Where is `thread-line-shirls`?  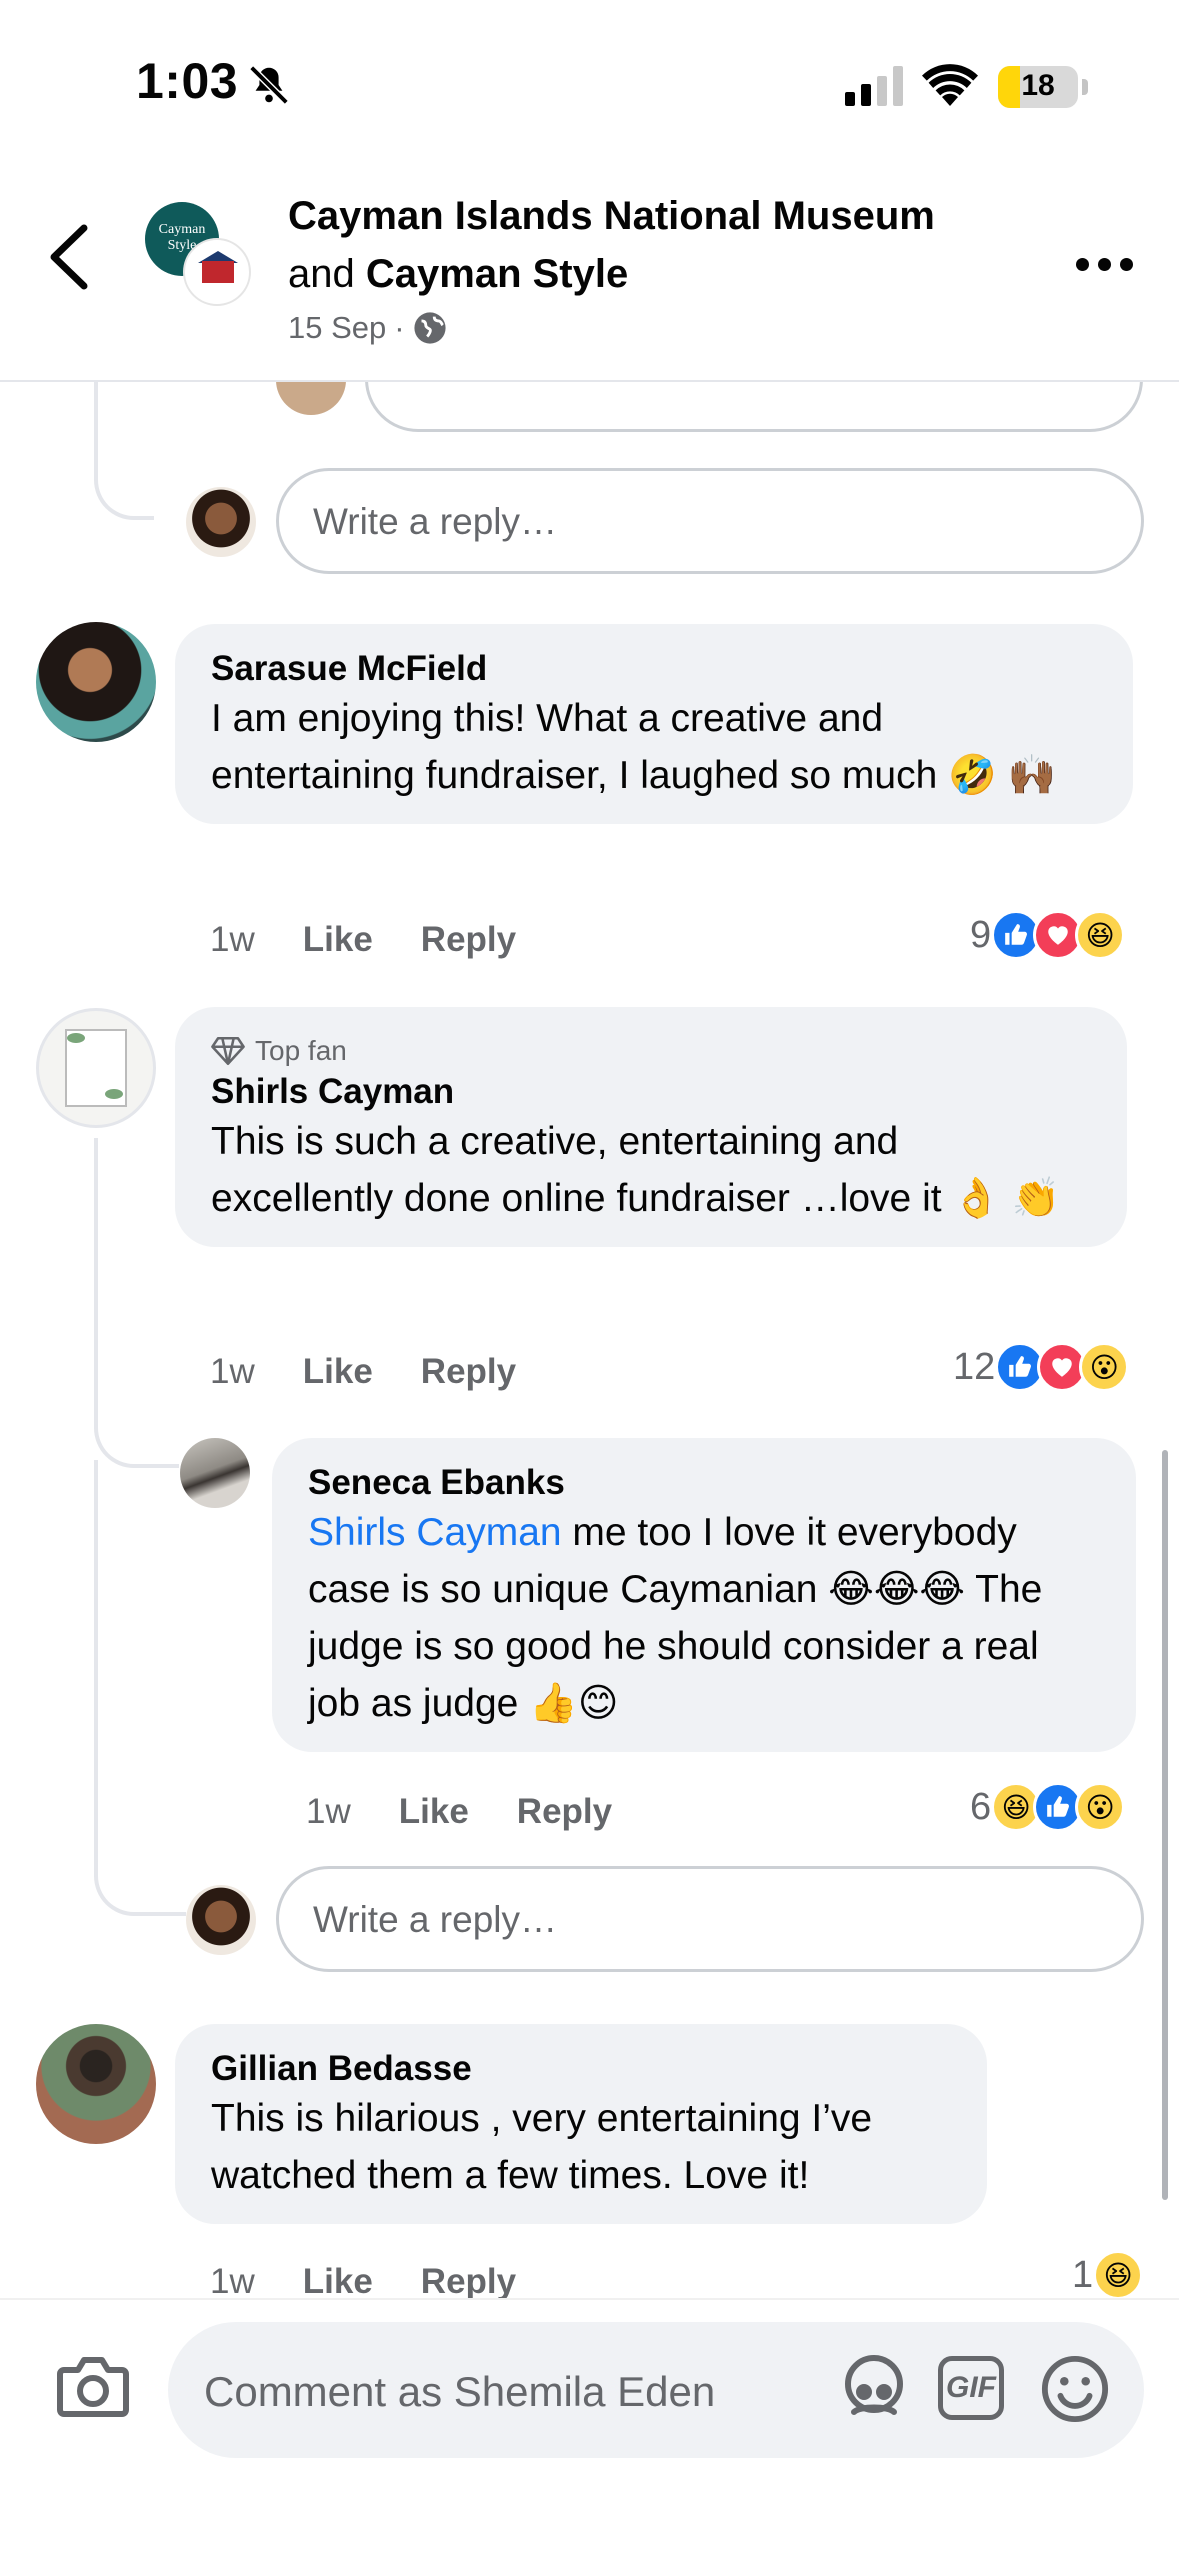
thread-line-shirls is located at coordinates (136, 1303).